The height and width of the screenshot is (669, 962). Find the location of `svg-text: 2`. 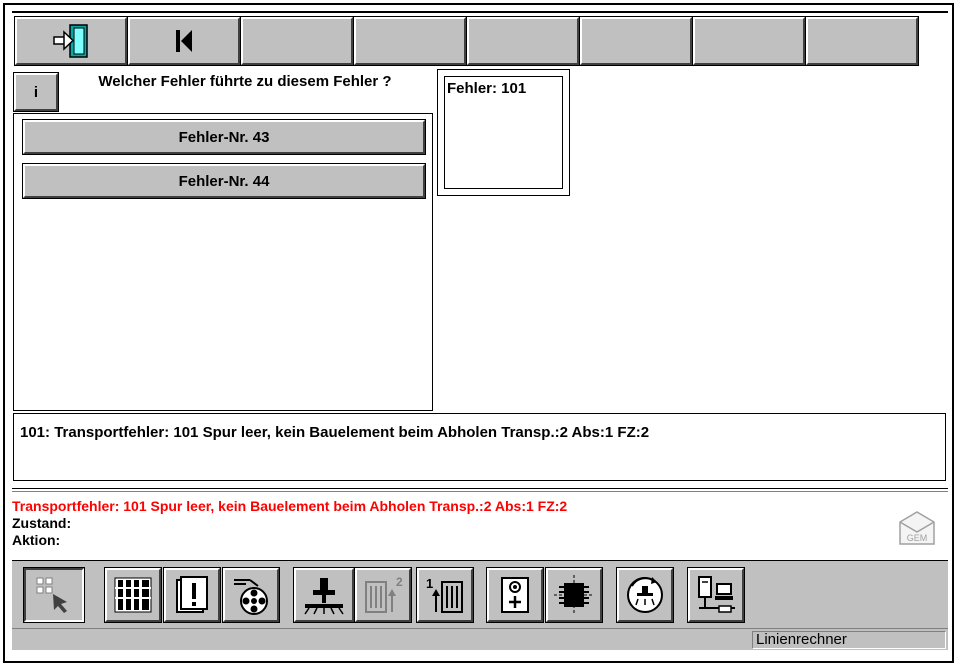

svg-text: 2 is located at coordinates (399, 582).